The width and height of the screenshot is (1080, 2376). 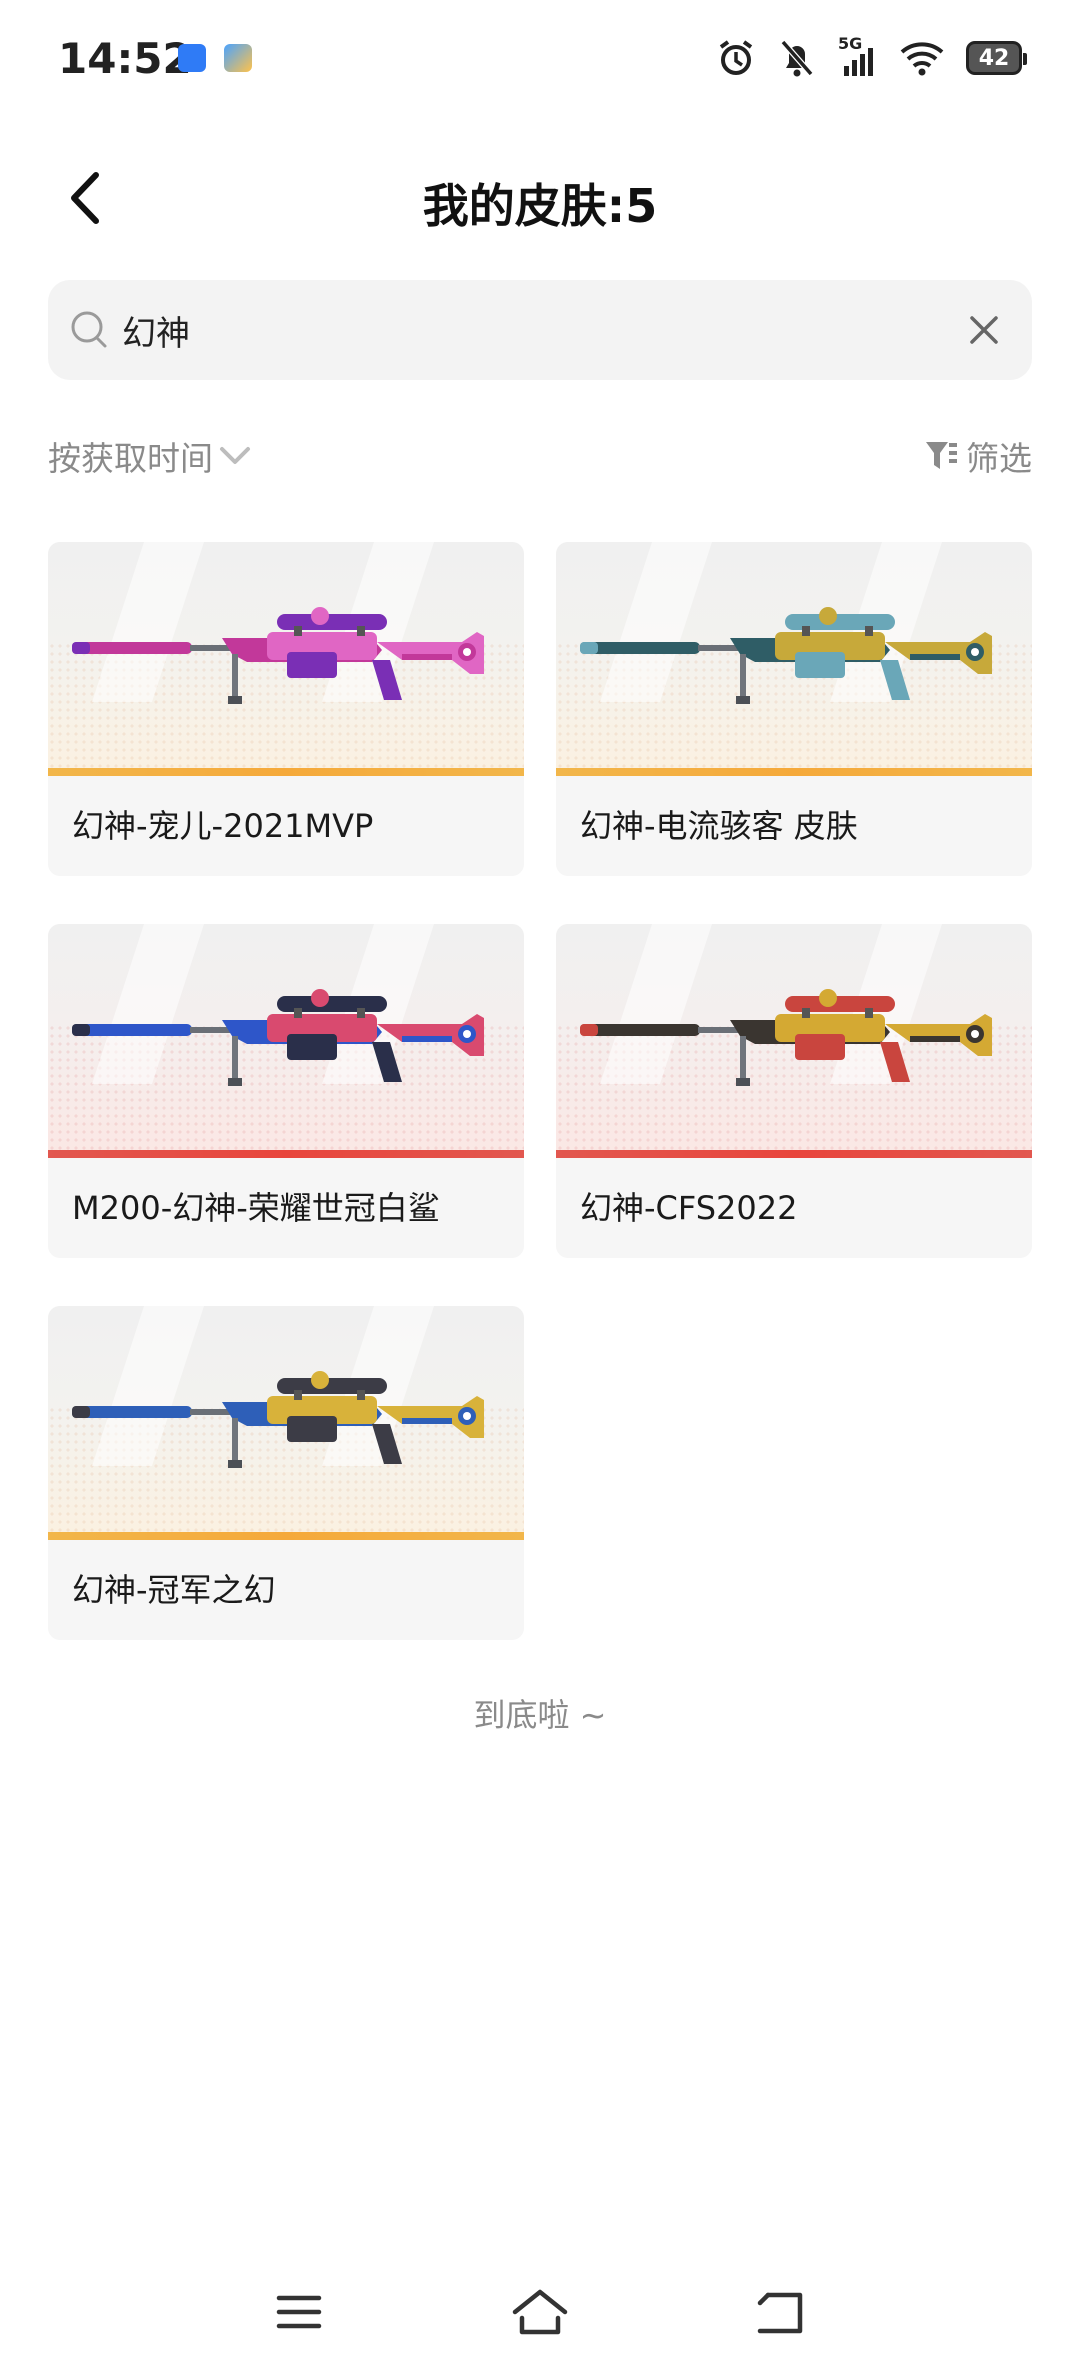 I want to click on close-icon, so click(x=984, y=330).